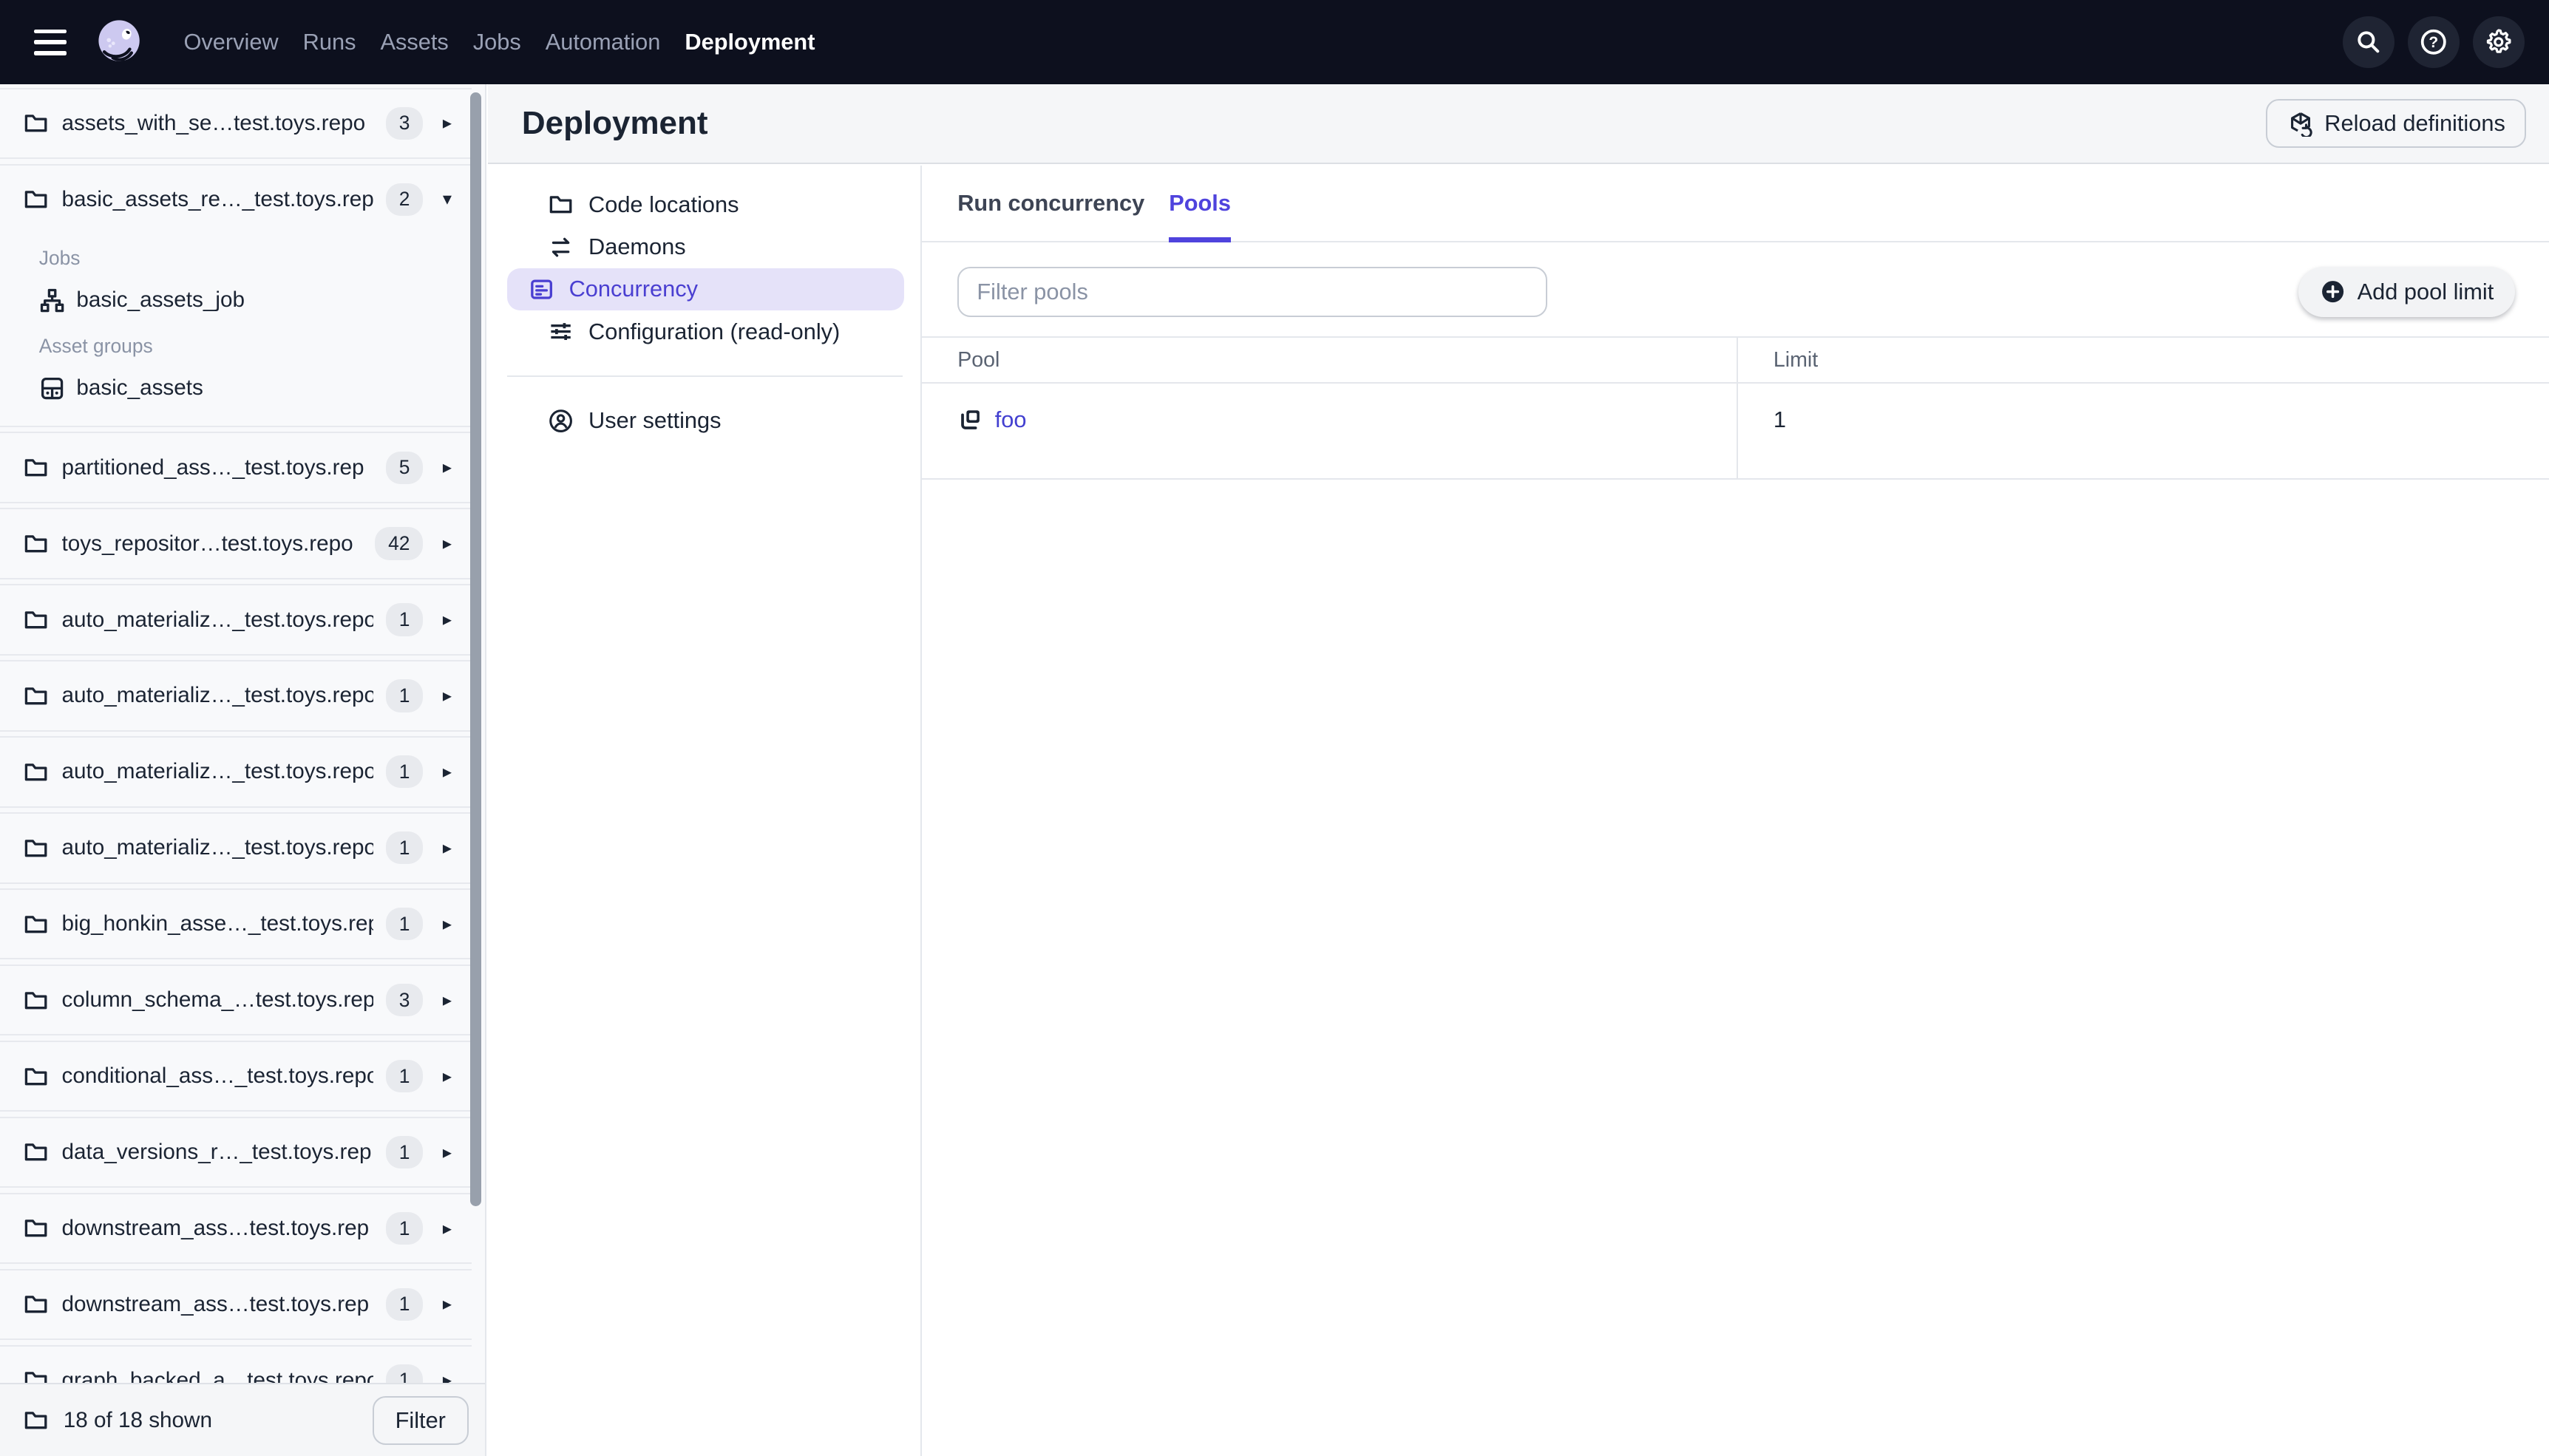 The image size is (2549, 1456). What do you see at coordinates (404, 467) in the screenshot?
I see `repo-count-badge: 5` at bounding box center [404, 467].